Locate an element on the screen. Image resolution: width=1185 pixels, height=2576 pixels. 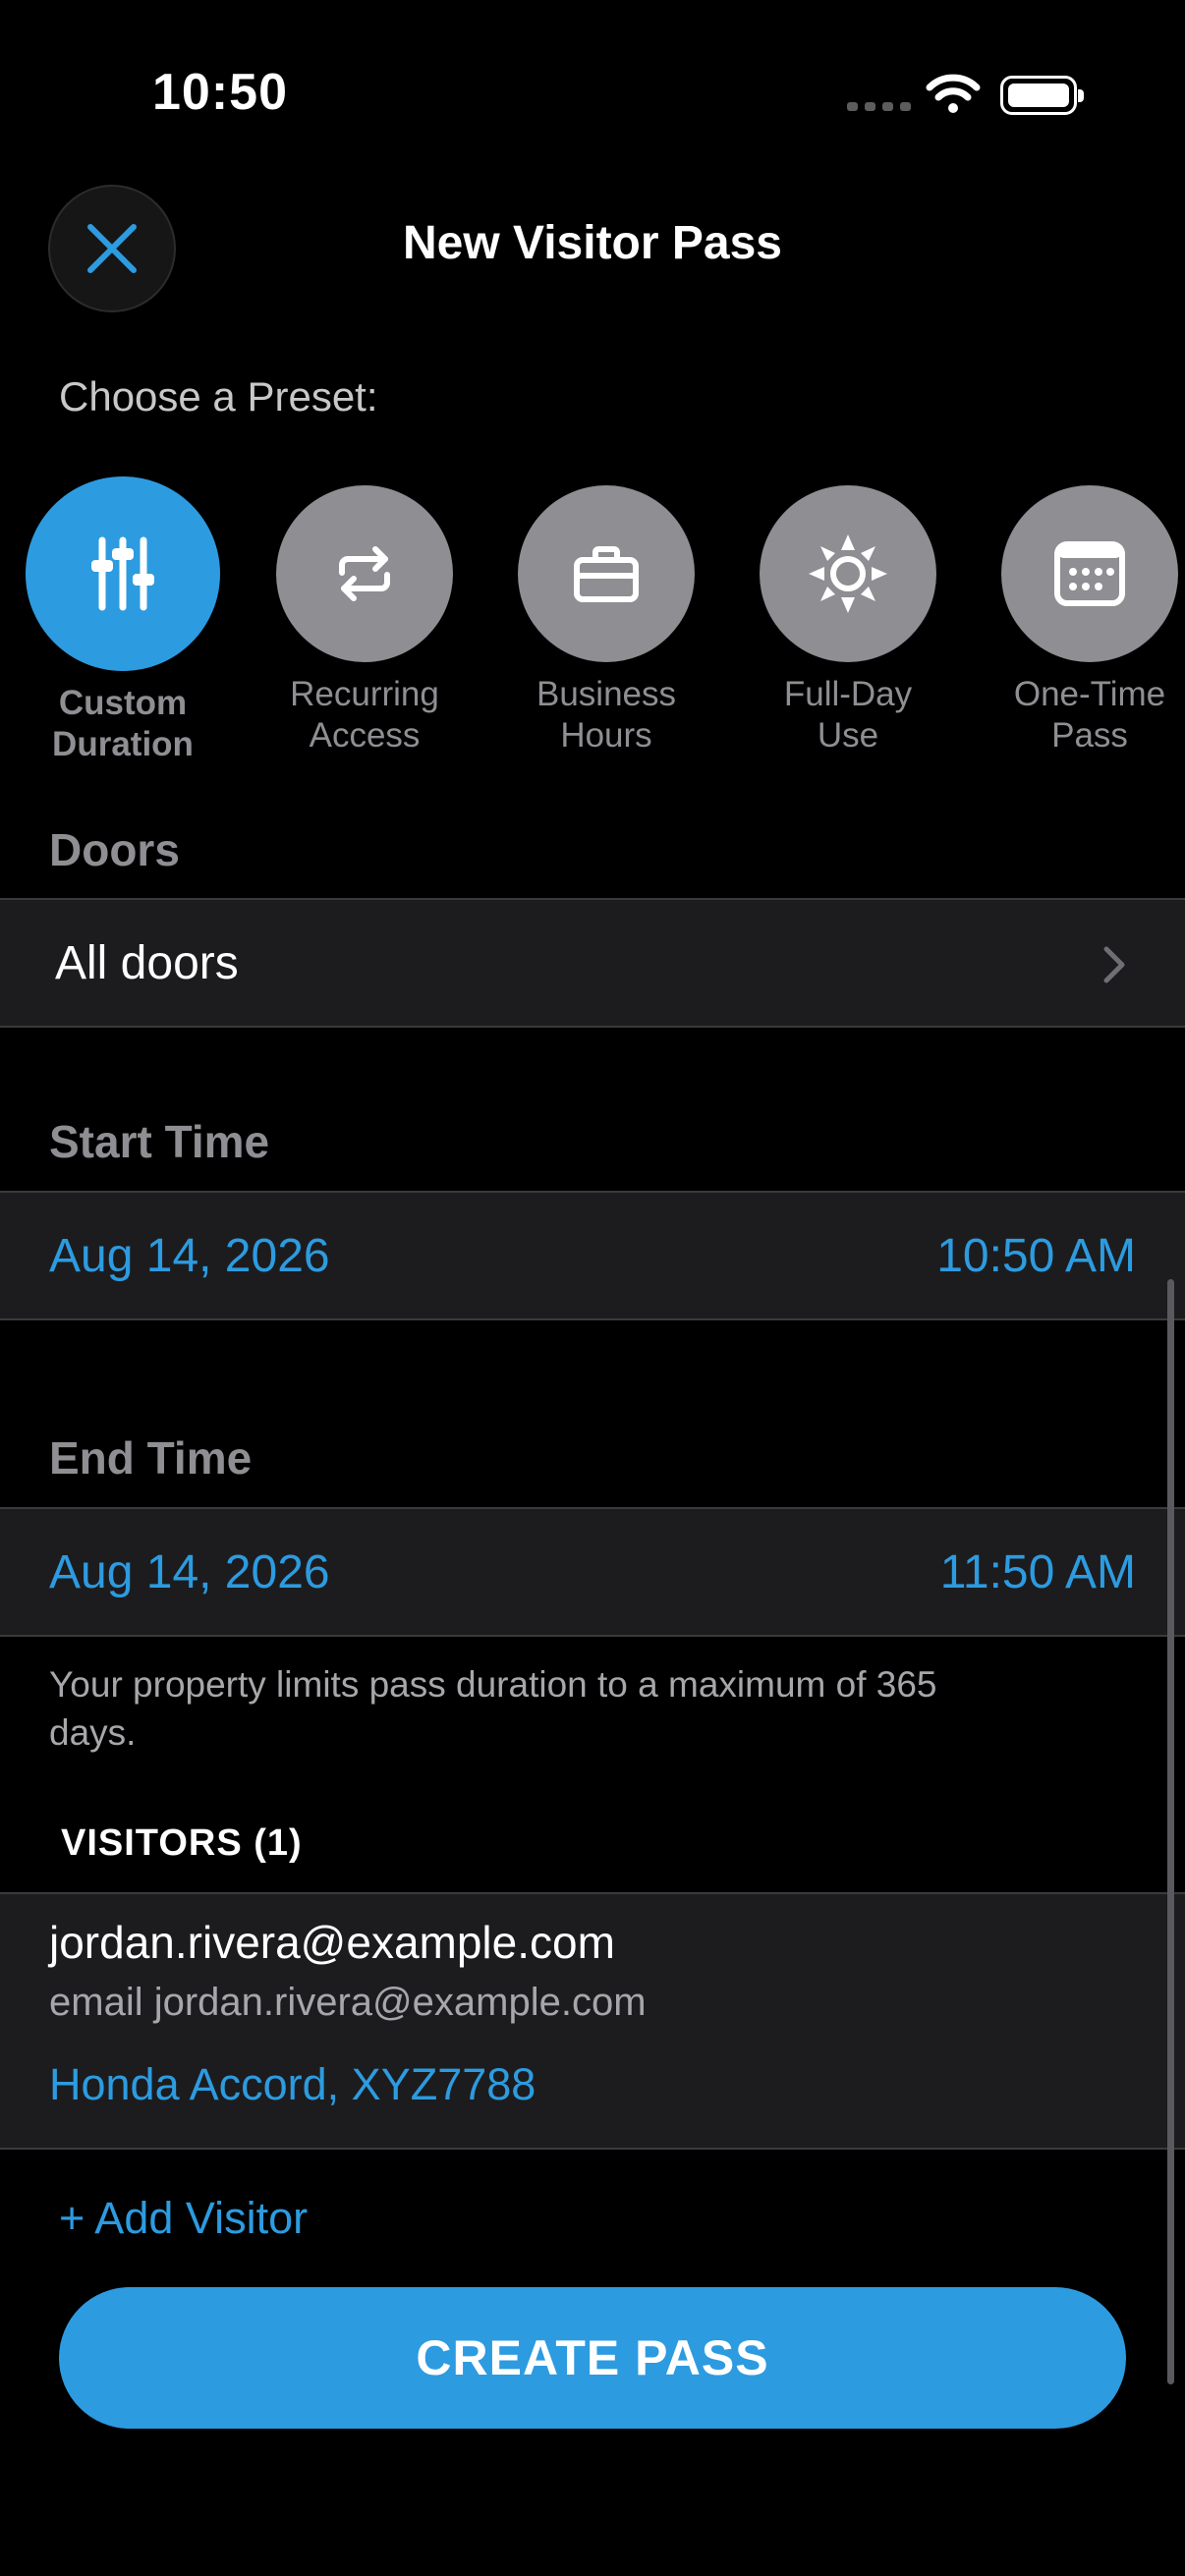
end-time-row: Aug 14, 2026 11:50 AM is located at coordinates (592, 1572).